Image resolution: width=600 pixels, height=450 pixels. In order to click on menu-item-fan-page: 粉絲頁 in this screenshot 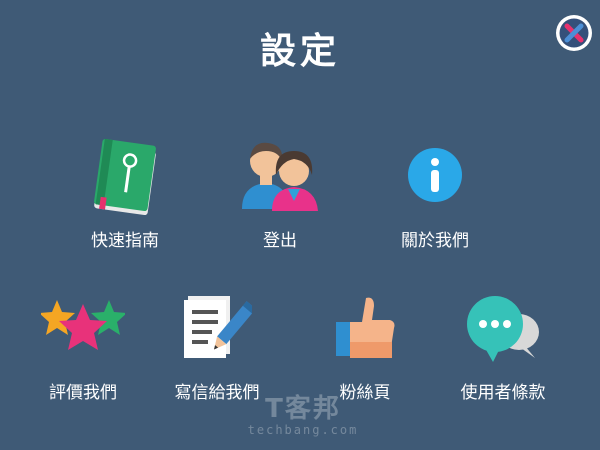, I will do `click(365, 342)`.